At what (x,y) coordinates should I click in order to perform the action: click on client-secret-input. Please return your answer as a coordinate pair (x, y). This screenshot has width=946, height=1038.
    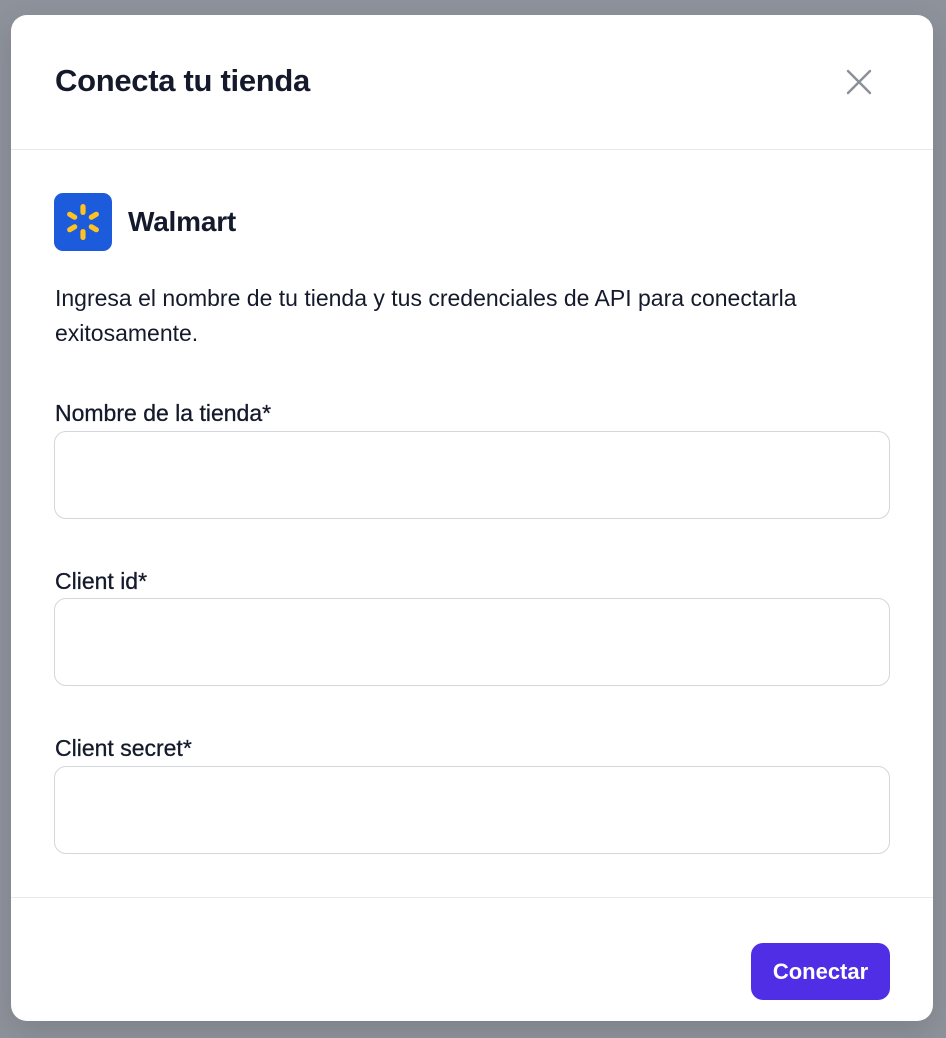
    Looking at the image, I should click on (472, 810).